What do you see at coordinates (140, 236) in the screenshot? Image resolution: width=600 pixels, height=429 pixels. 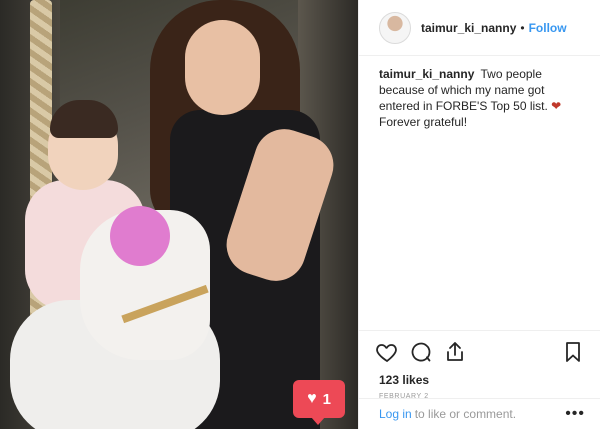 I see `photo-horse-mane` at bounding box center [140, 236].